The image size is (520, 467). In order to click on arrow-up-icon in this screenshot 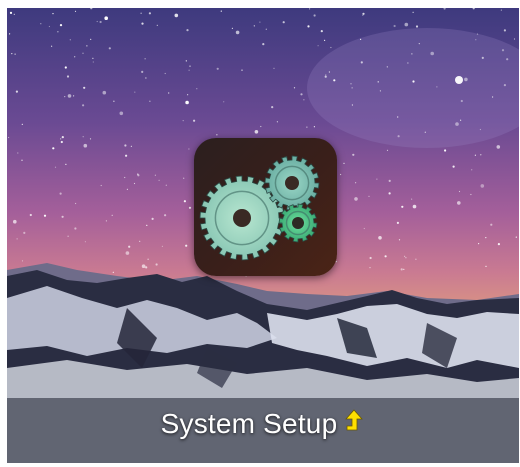, I will do `click(354, 422)`.